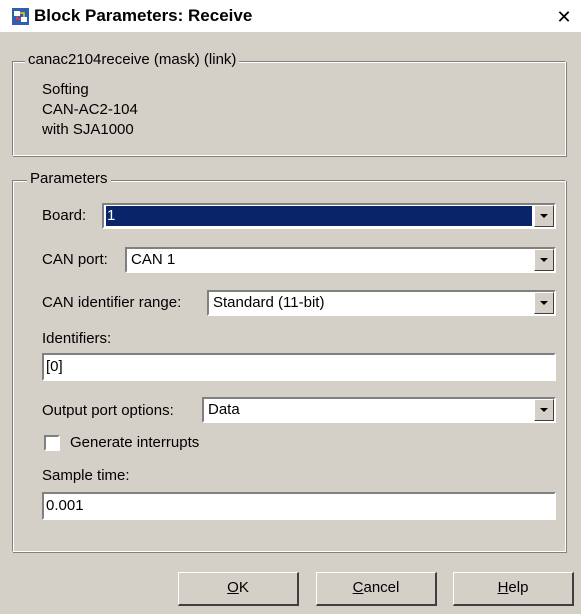 Image resolution: width=581 pixels, height=614 pixels. Describe the element at coordinates (90, 109) in the screenshot. I see `description-line-2: CAN-AC2-104` at that location.